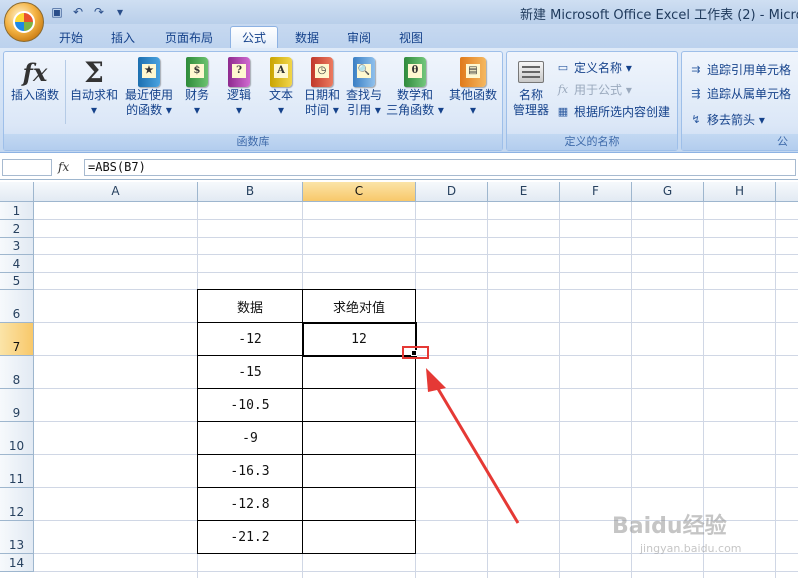 Image resolution: width=798 pixels, height=578 pixels. I want to click on name-manager-icon, so click(531, 72).